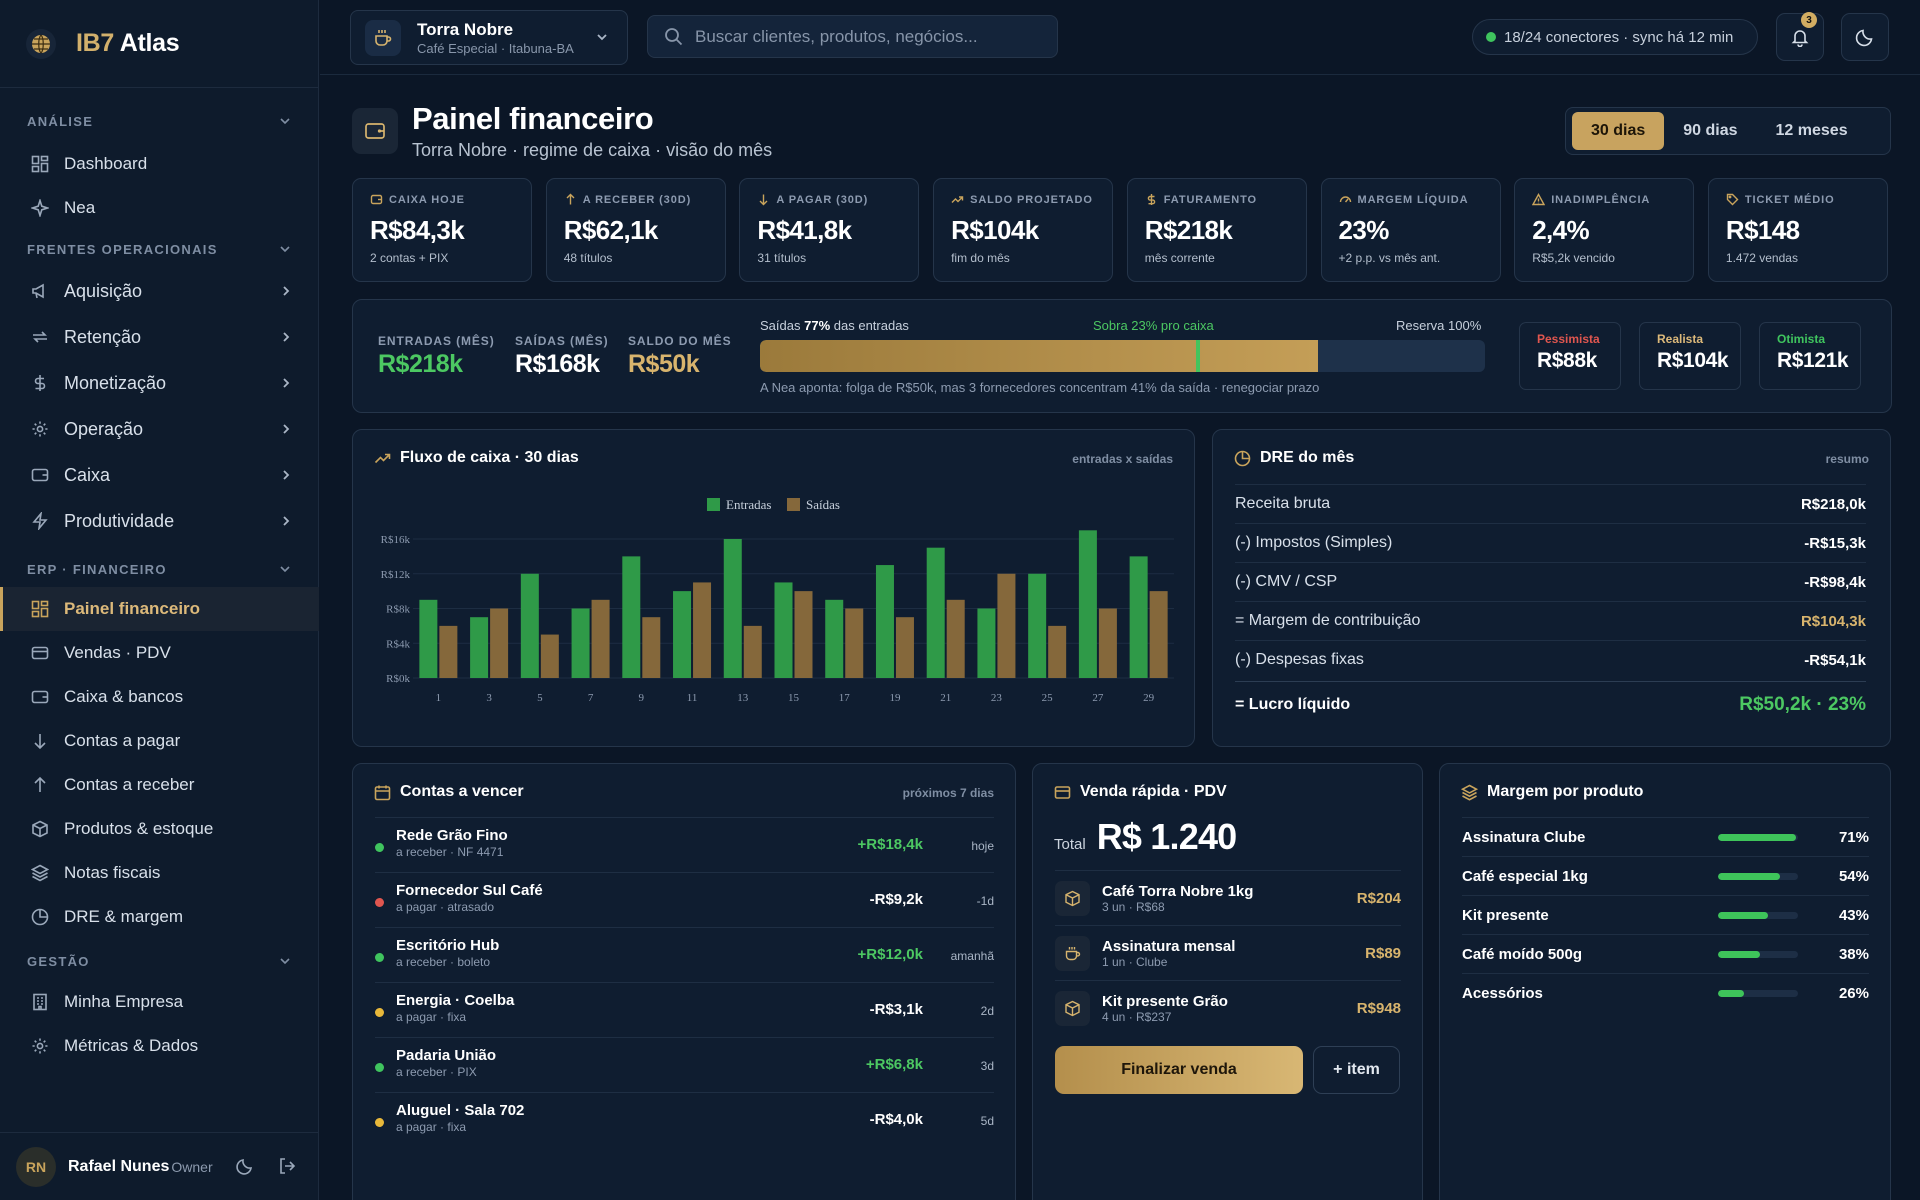 This screenshot has width=1920, height=1200. What do you see at coordinates (159, 291) in the screenshot?
I see `nav-item-aquisicao: Aquisição` at bounding box center [159, 291].